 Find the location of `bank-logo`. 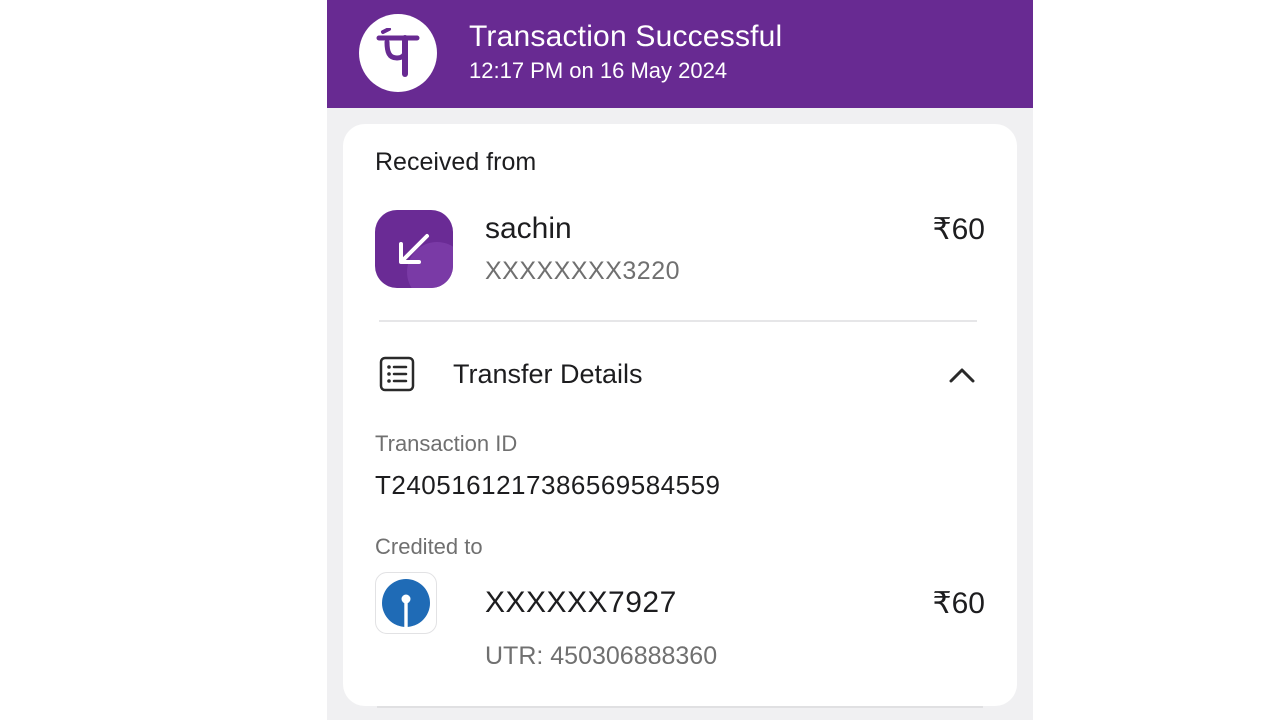

bank-logo is located at coordinates (406, 603).